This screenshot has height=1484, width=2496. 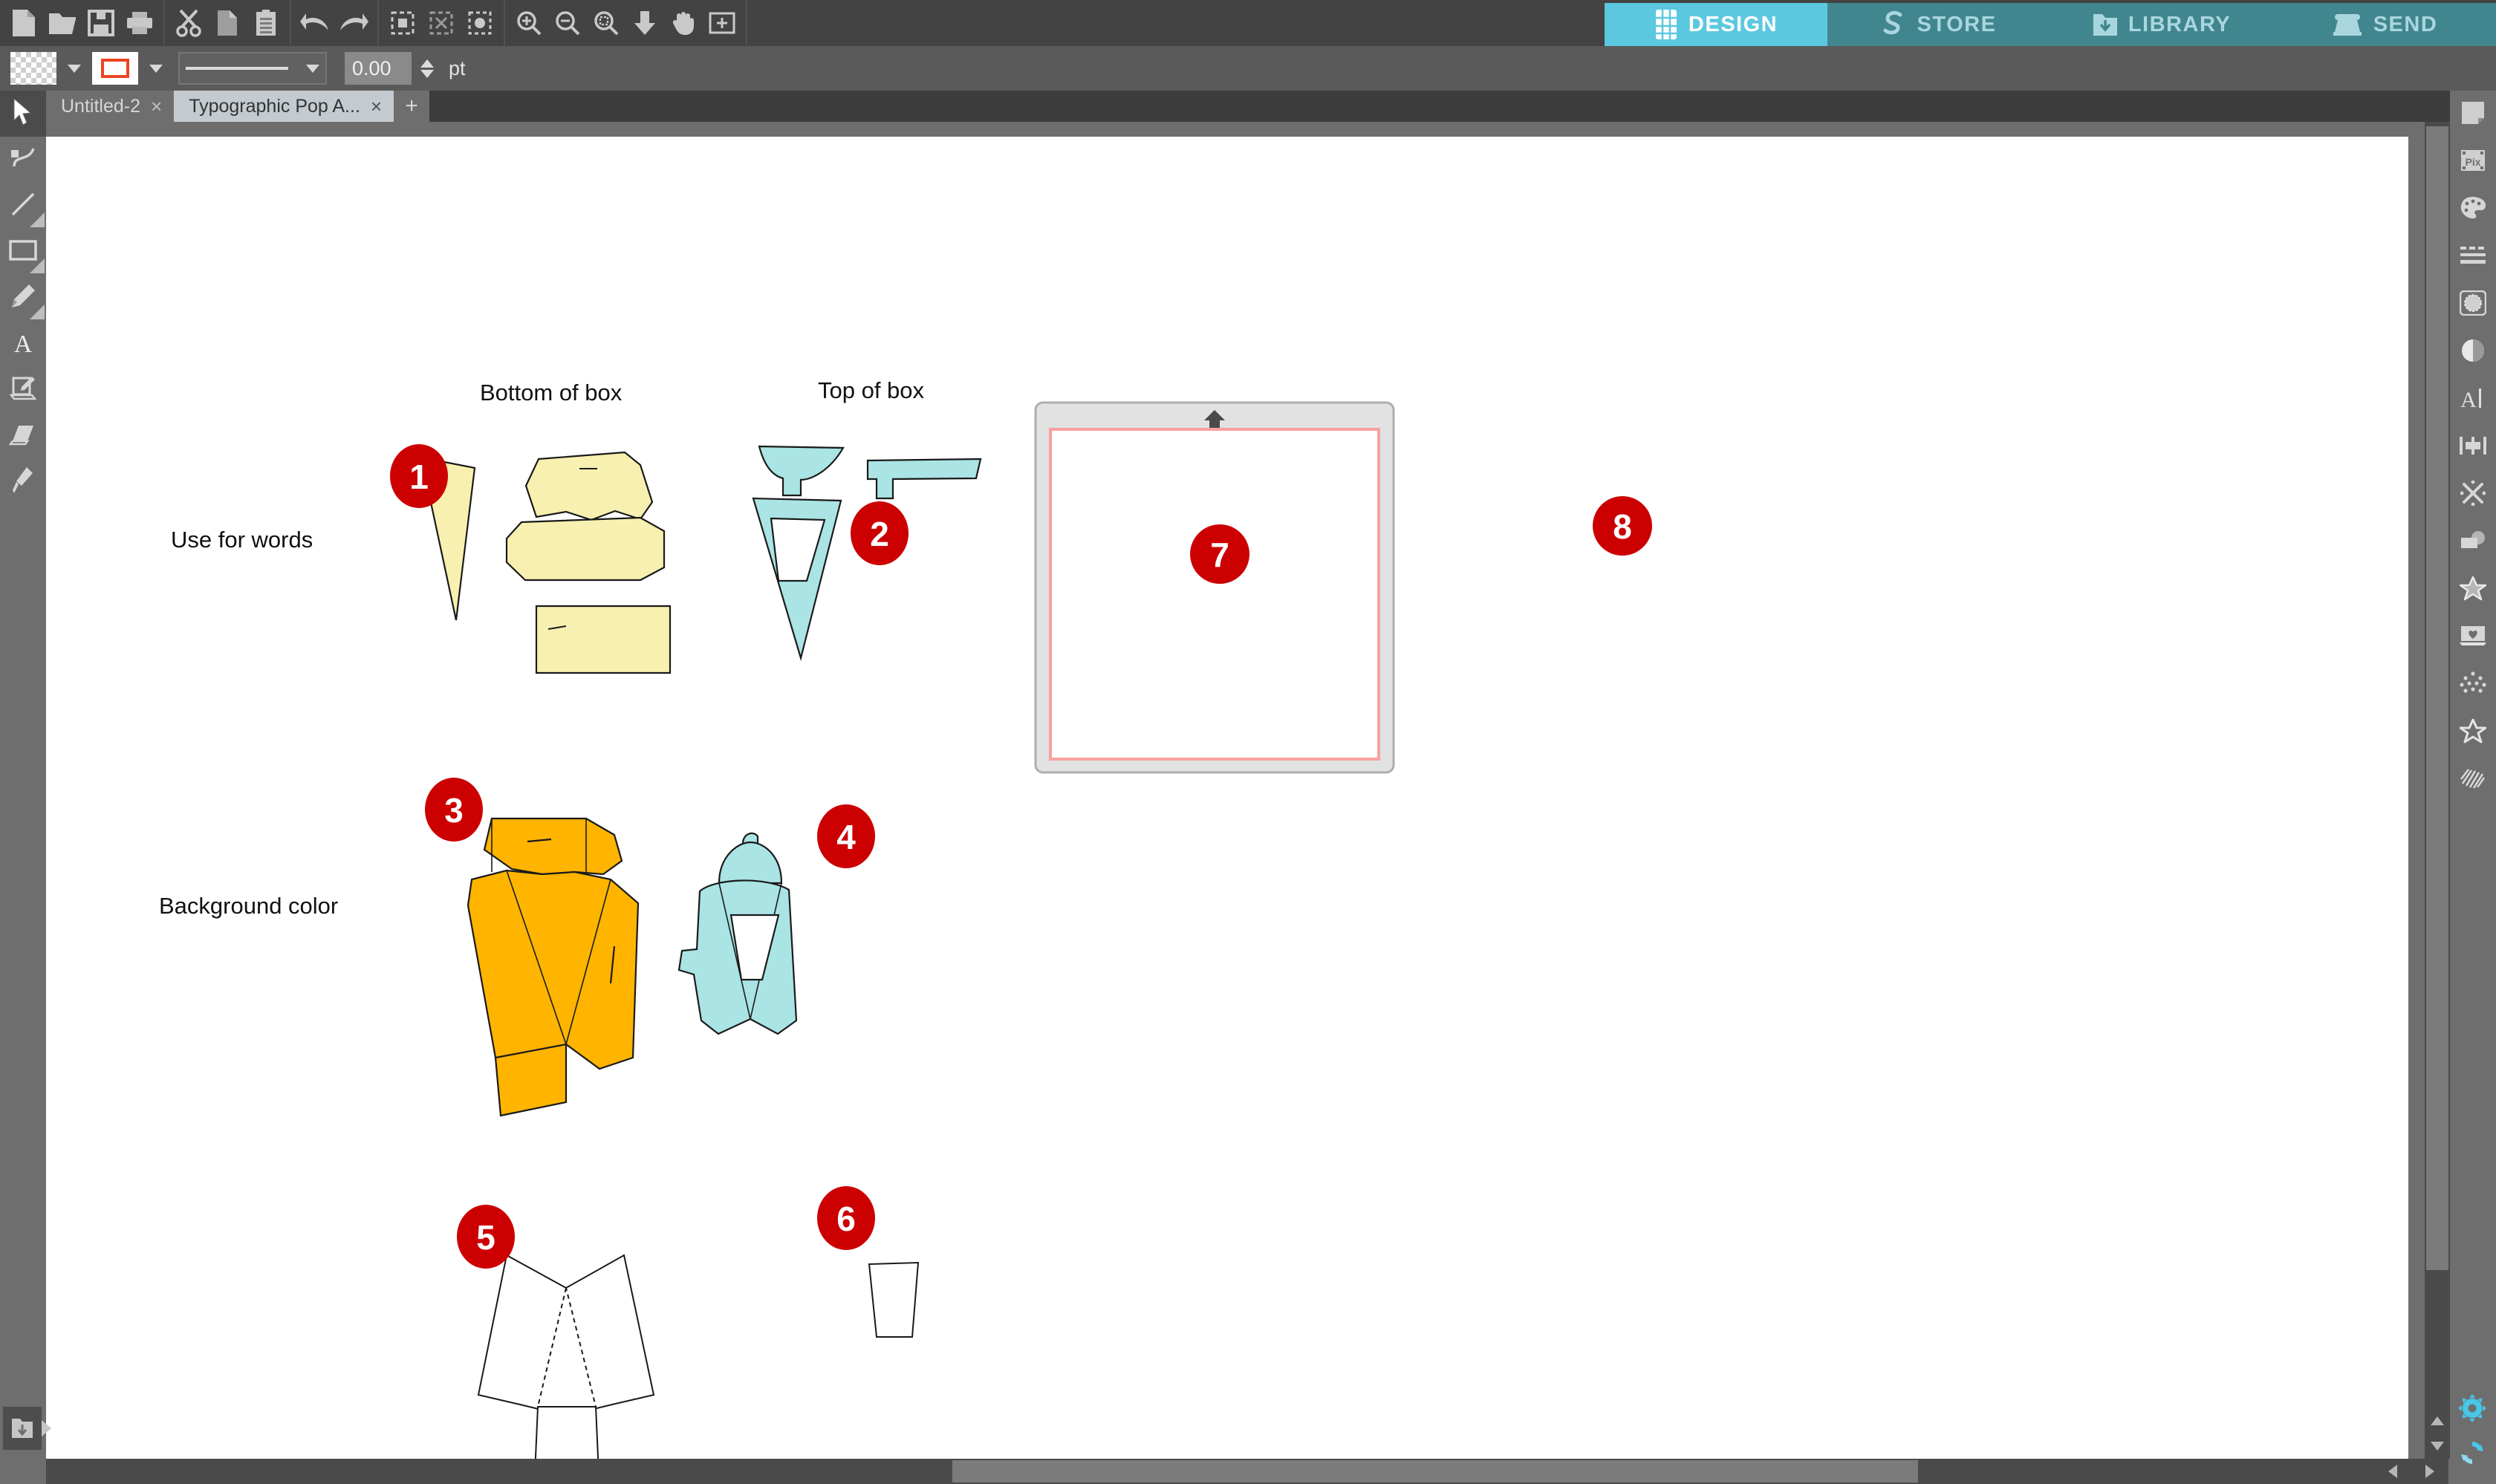 I want to click on transparency-panel-button, so click(x=2473, y=352).